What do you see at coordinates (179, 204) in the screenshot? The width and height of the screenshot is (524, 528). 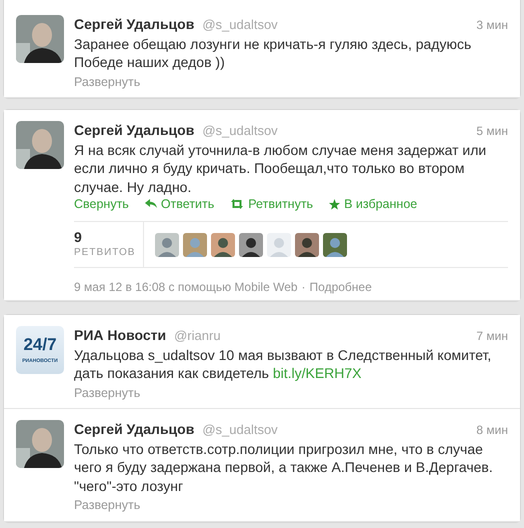 I see `reply-link: Ответить` at bounding box center [179, 204].